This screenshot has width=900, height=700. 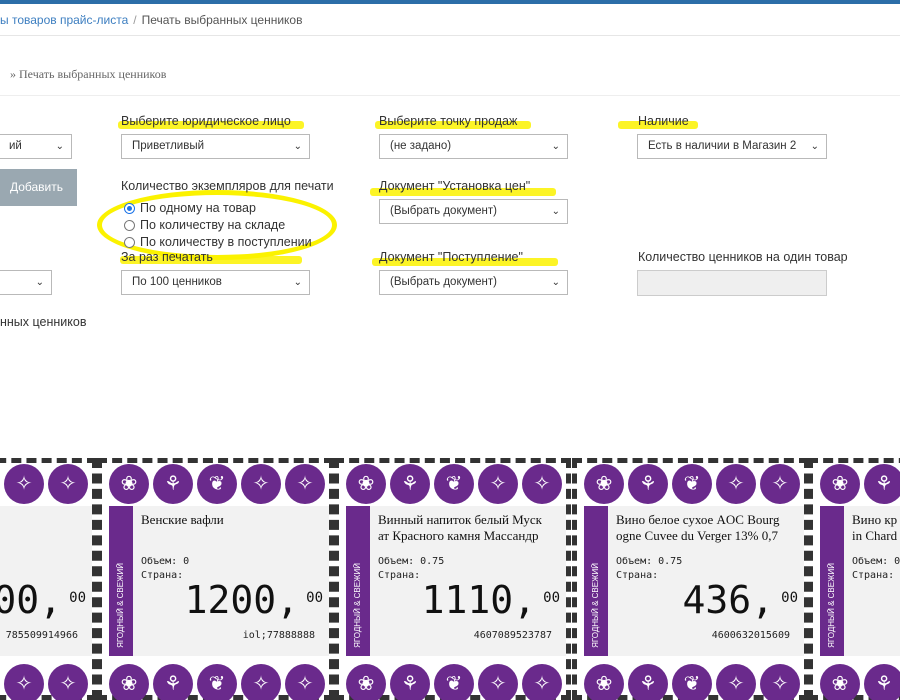 What do you see at coordinates (36, 146) in the screenshot?
I see `left-select-1: ий ⌄` at bounding box center [36, 146].